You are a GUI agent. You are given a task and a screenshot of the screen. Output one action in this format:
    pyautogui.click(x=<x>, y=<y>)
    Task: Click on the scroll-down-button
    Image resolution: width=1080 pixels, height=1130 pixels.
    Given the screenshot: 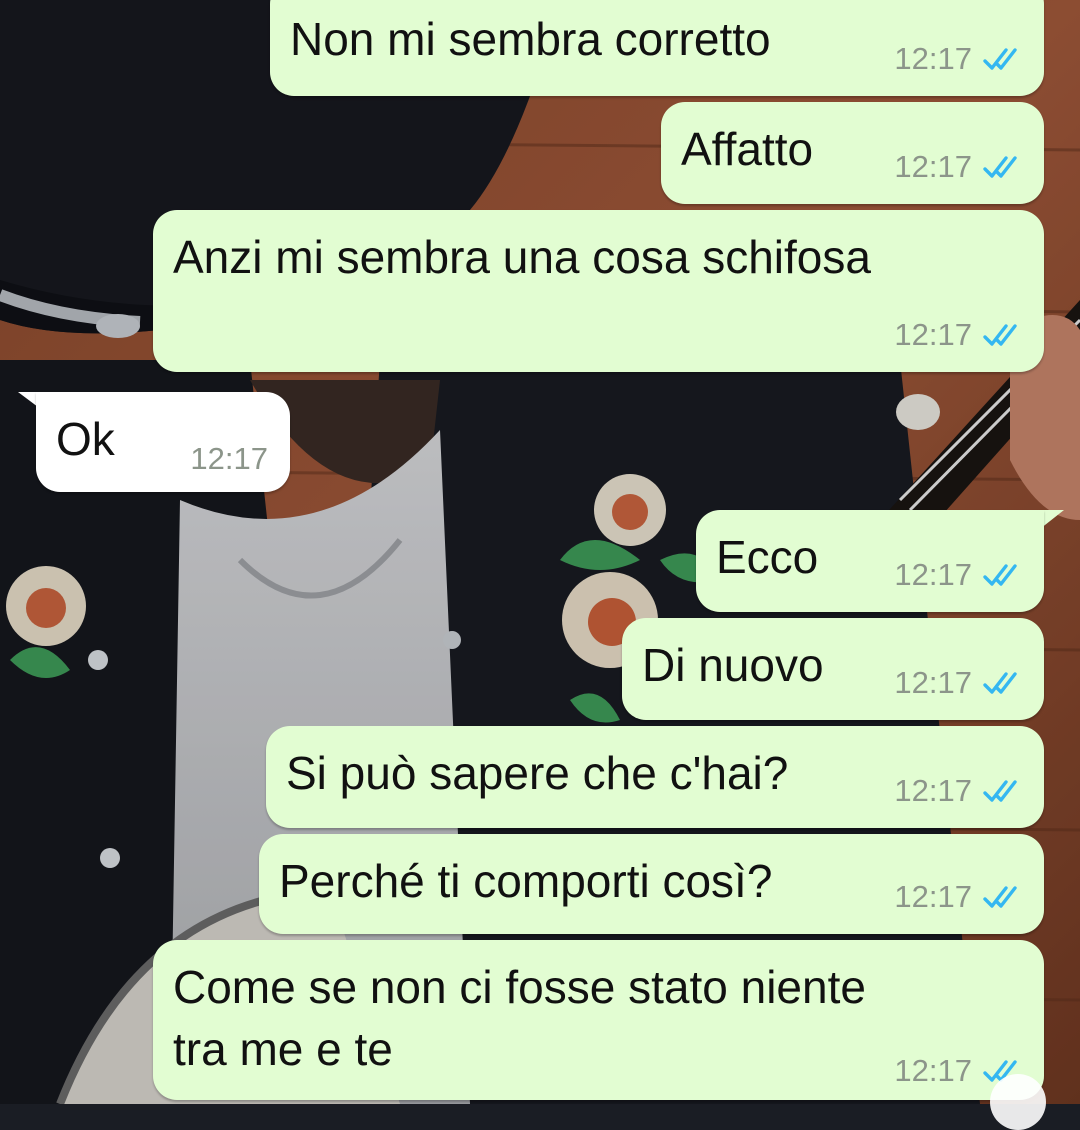 What is the action you would take?
    pyautogui.click(x=1018, y=1102)
    